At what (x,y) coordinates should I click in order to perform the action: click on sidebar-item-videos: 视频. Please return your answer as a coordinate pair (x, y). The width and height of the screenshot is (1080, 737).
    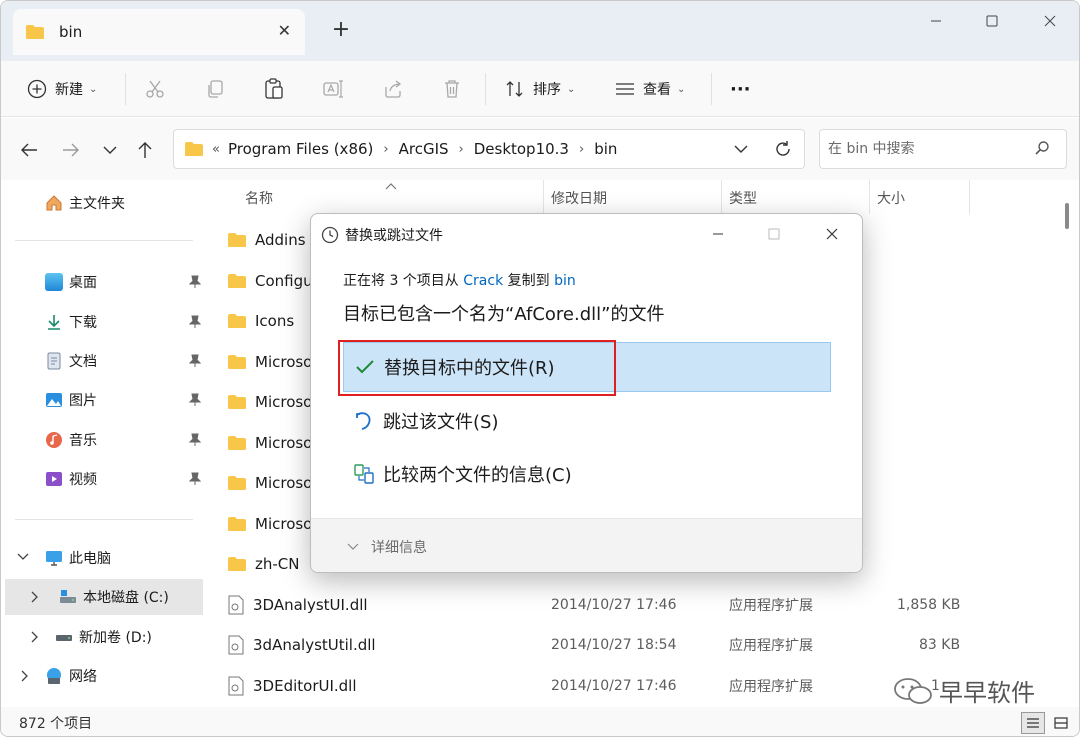
    Looking at the image, I should click on (104, 479).